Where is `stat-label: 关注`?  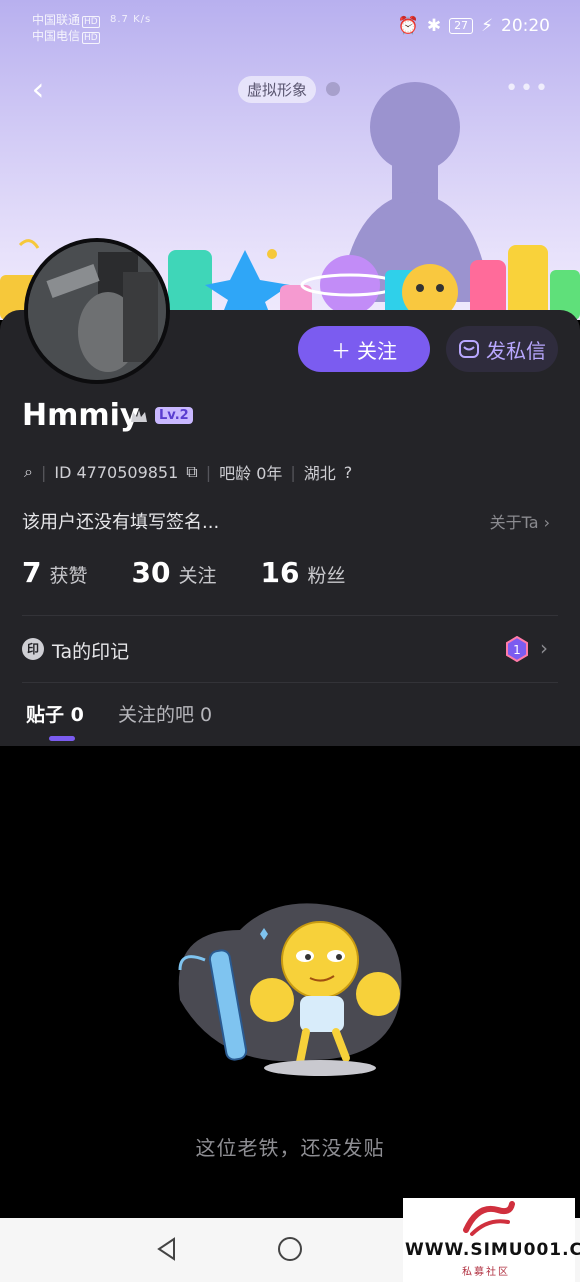 stat-label: 关注 is located at coordinates (197, 576).